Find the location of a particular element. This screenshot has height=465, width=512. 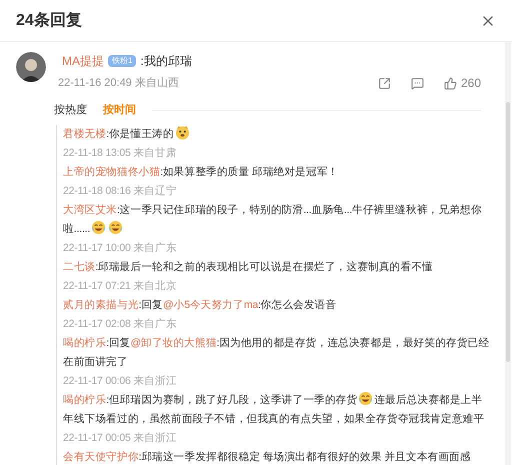

user-name: 贰月的素描与光 is located at coordinates (101, 304).